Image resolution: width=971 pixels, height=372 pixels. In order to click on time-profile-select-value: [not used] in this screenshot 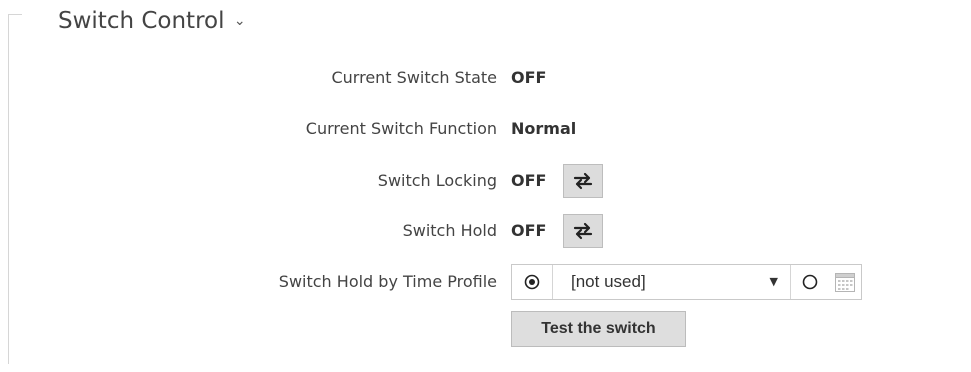, I will do `click(608, 281)`.